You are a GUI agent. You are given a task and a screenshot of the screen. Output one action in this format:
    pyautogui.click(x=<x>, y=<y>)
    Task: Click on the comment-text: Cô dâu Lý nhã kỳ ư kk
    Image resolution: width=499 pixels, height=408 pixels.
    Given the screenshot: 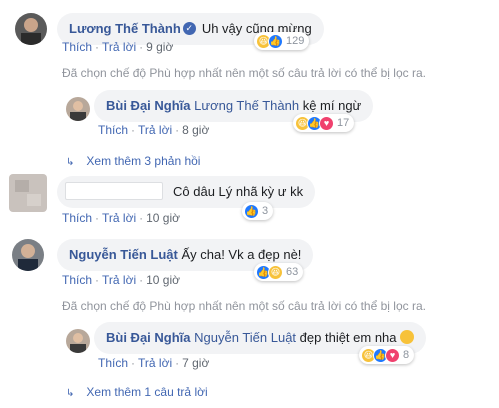 What is the action you would take?
    pyautogui.click(x=238, y=191)
    